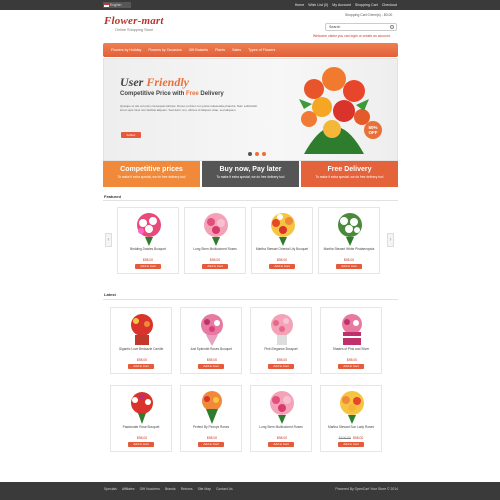  Describe the element at coordinates (141, 427) in the screenshot. I see `product-name: Passionate Rose Bouquet` at that location.